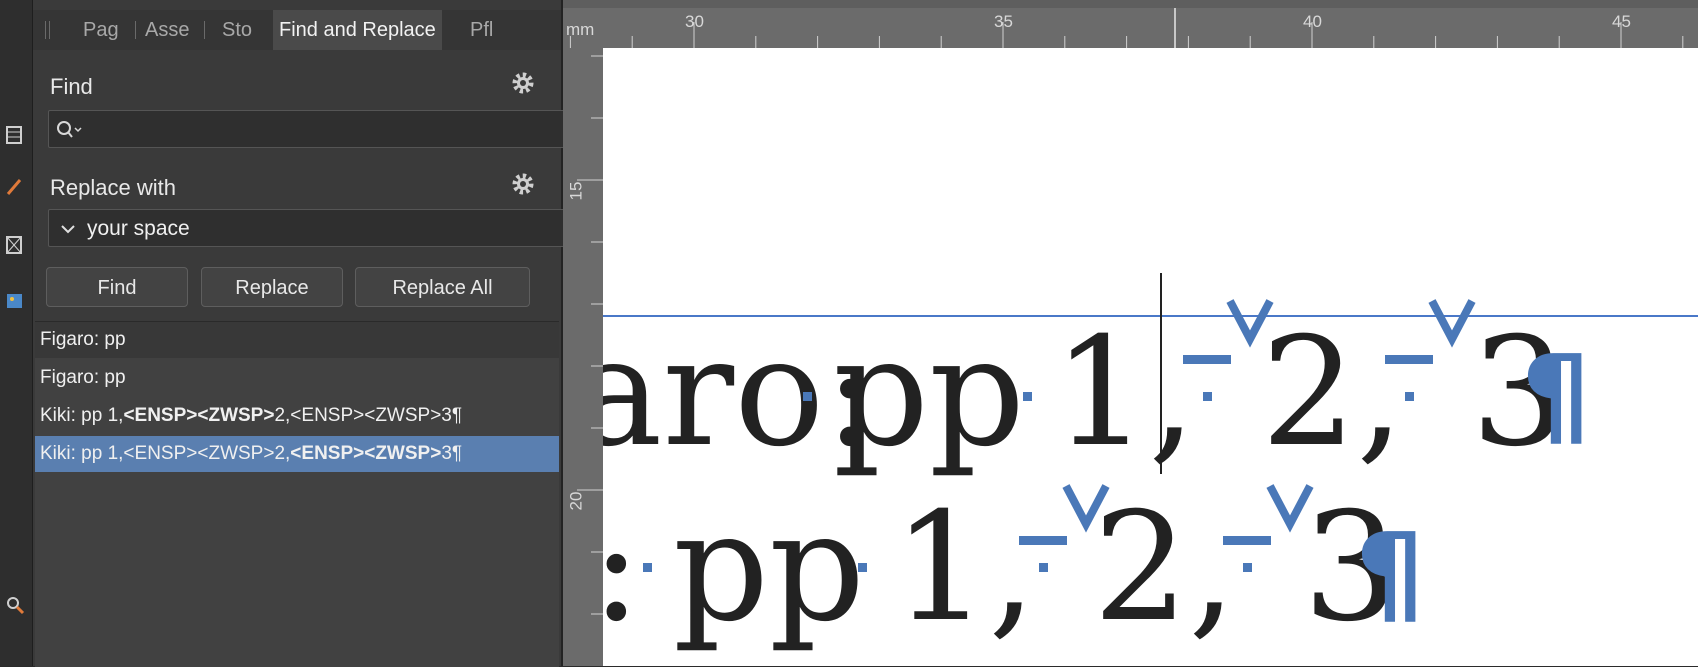  Describe the element at coordinates (481, 30) in the screenshot. I see `tab-preflight: Pfl` at that location.